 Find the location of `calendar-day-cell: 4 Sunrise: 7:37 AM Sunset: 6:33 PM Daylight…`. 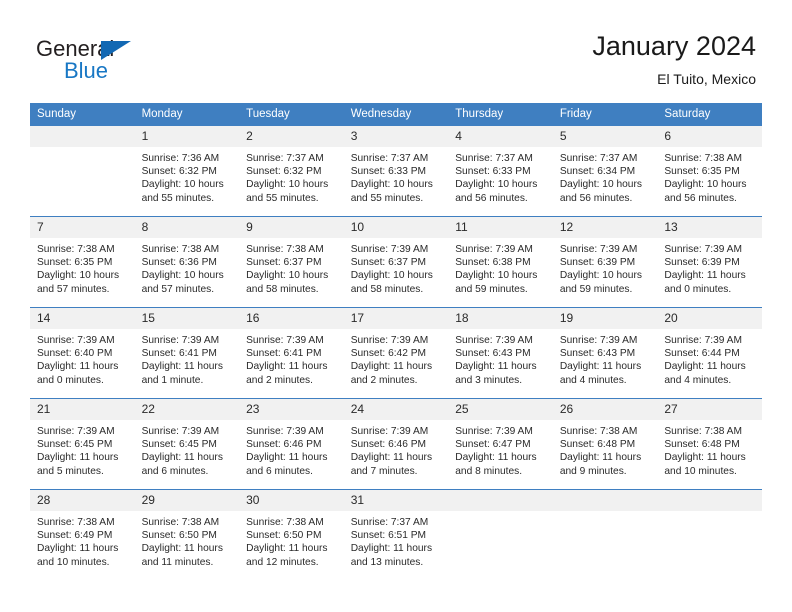

calendar-day-cell: 4 Sunrise: 7:37 AM Sunset: 6:33 PM Daylight… is located at coordinates (500, 171).